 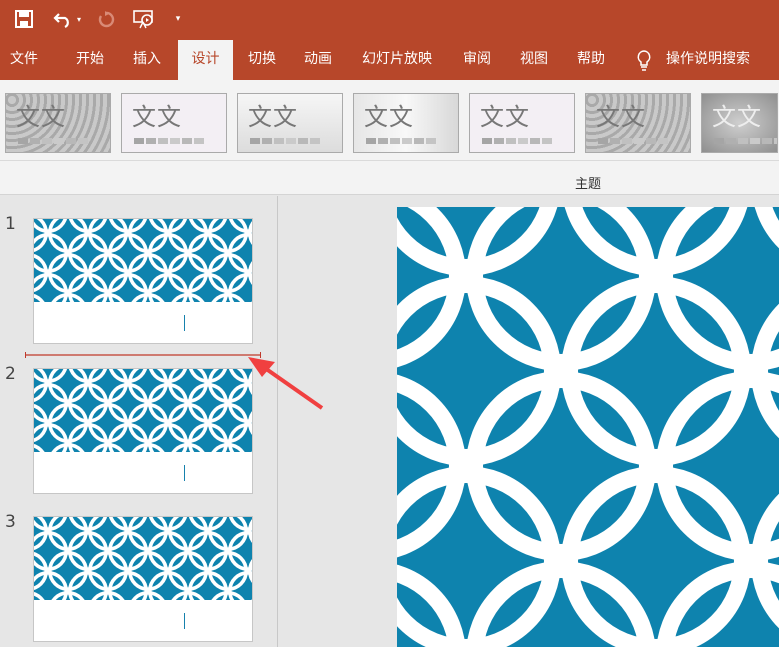 What do you see at coordinates (174, 381) in the screenshot?
I see `annotation-layer` at bounding box center [174, 381].